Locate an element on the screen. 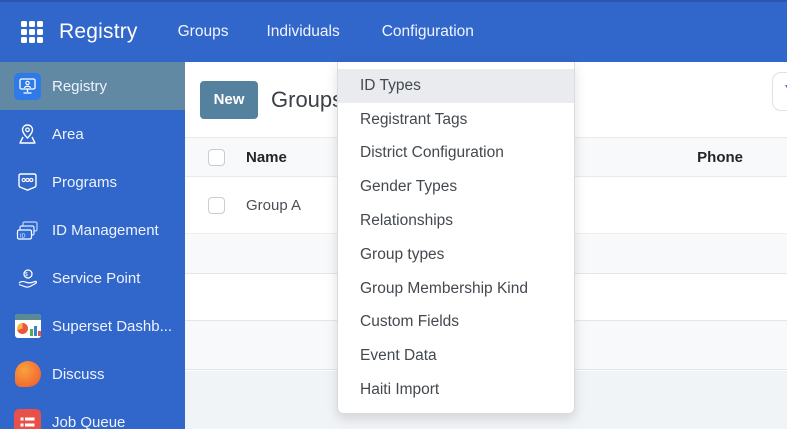 The width and height of the screenshot is (787, 429). sidebar-item-id-management: ID ID Management is located at coordinates (92, 230).